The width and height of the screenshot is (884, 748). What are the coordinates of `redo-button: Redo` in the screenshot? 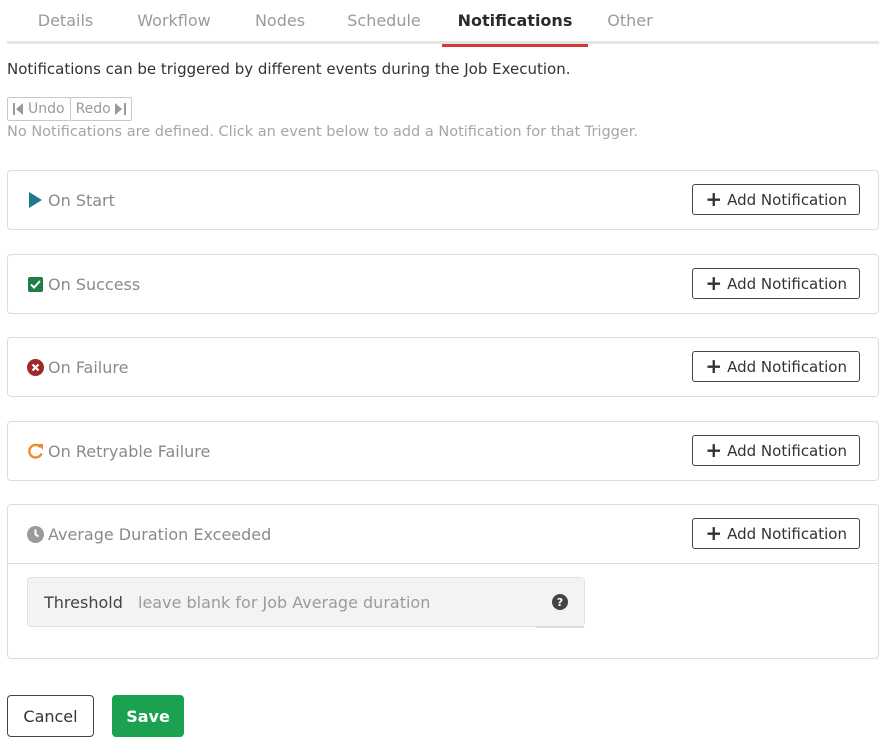 It's located at (100, 109).